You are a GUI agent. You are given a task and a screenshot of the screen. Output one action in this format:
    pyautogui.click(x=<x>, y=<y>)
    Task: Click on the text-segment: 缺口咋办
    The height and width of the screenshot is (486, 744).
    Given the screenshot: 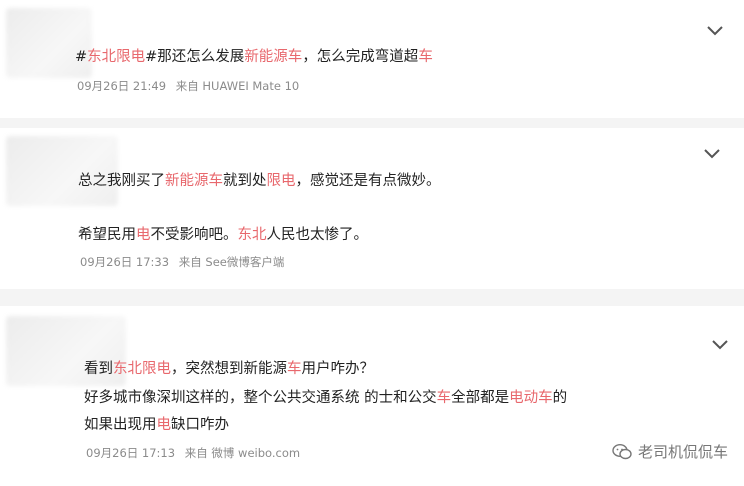 What is the action you would take?
    pyautogui.click(x=200, y=425)
    